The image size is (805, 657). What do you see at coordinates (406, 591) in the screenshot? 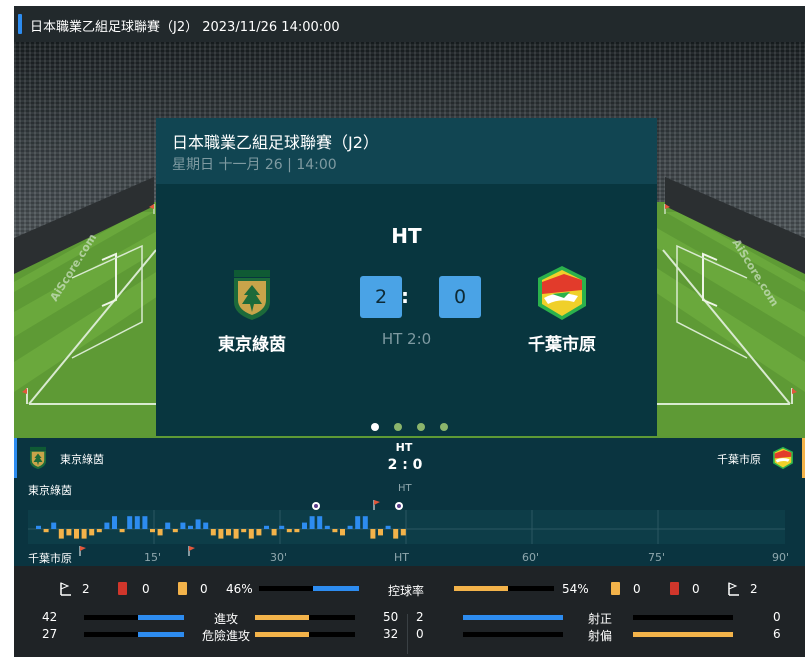
I see `possession-label: 控球率` at bounding box center [406, 591].